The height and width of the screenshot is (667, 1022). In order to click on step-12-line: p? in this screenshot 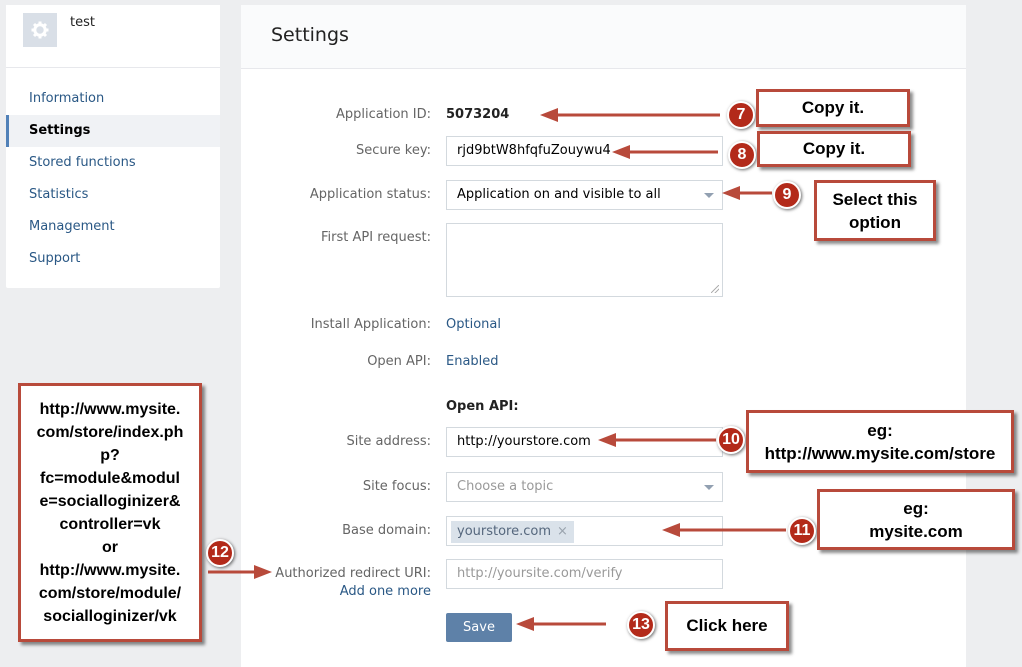, I will do `click(110, 455)`.